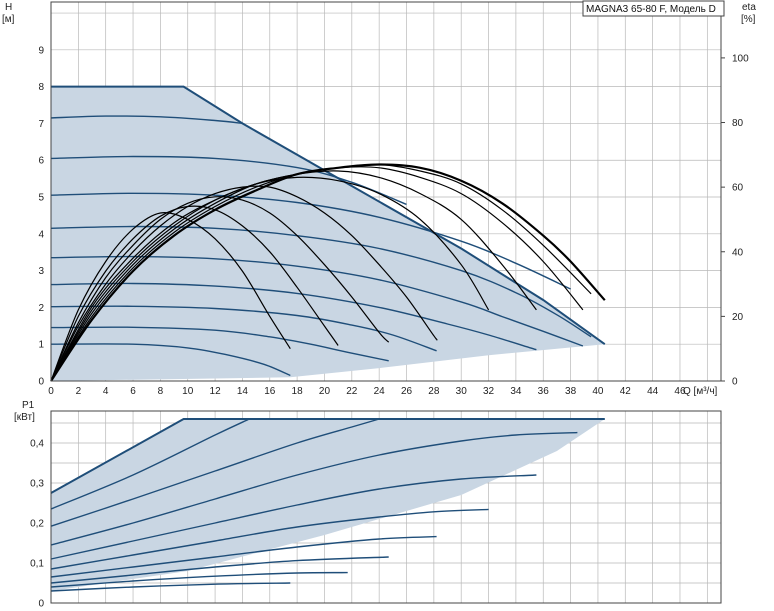 The width and height of the screenshot is (774, 611). Describe the element at coordinates (651, 9) in the screenshot. I see `chart-title: MAGNA3 65-80 F, Модель D` at that location.